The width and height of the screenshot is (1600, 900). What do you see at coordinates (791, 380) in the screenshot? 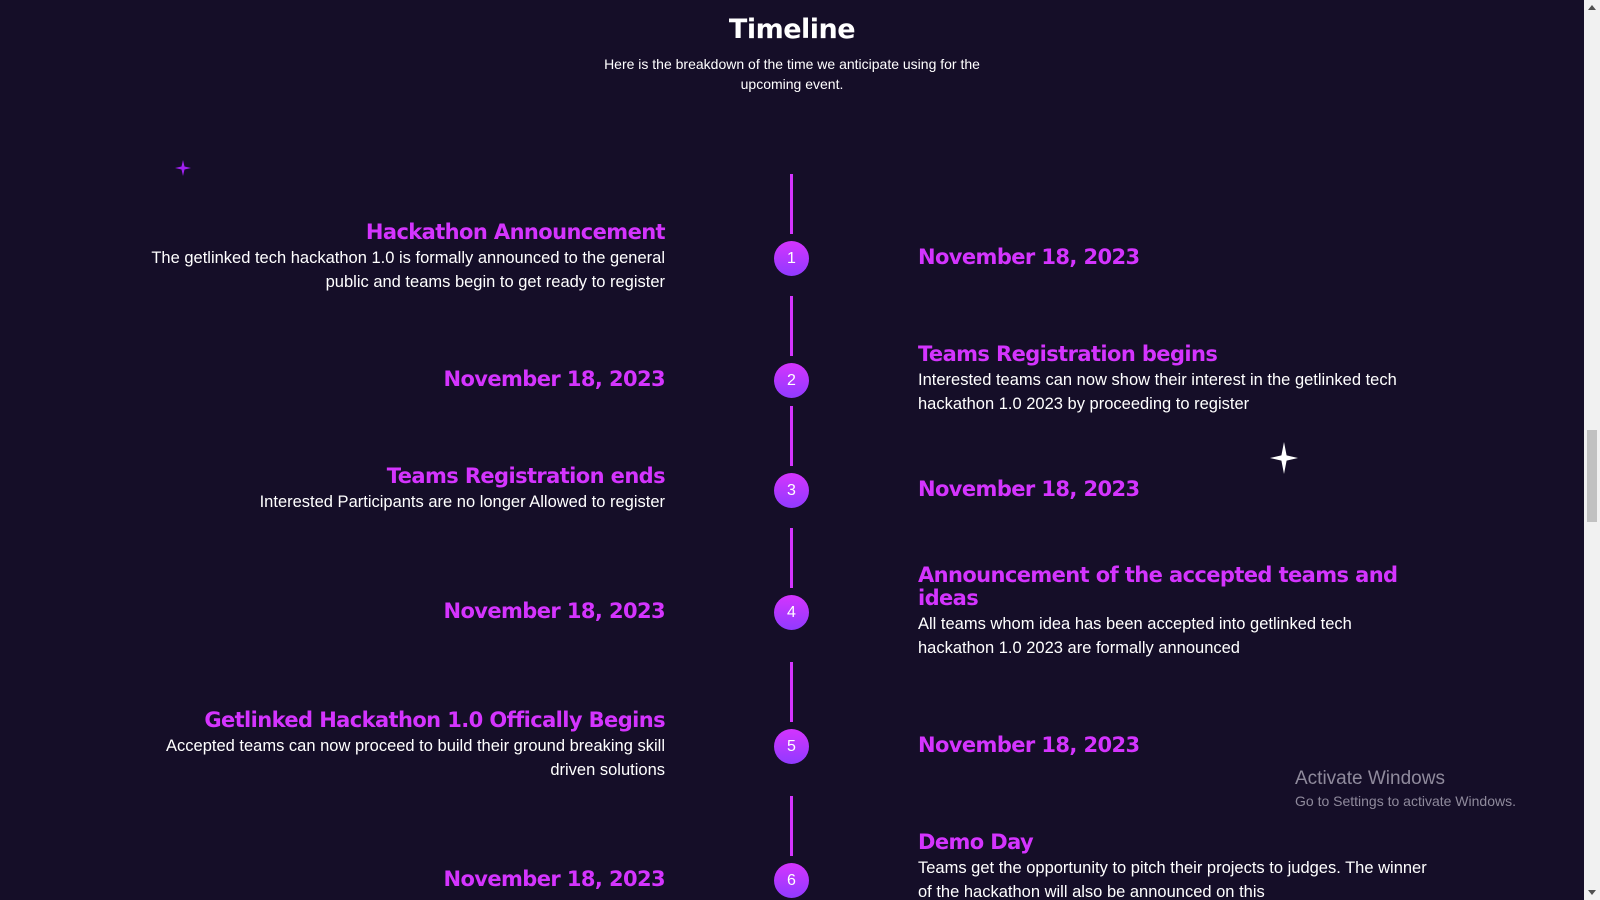
I see `timeline-node-2: 2` at bounding box center [791, 380].